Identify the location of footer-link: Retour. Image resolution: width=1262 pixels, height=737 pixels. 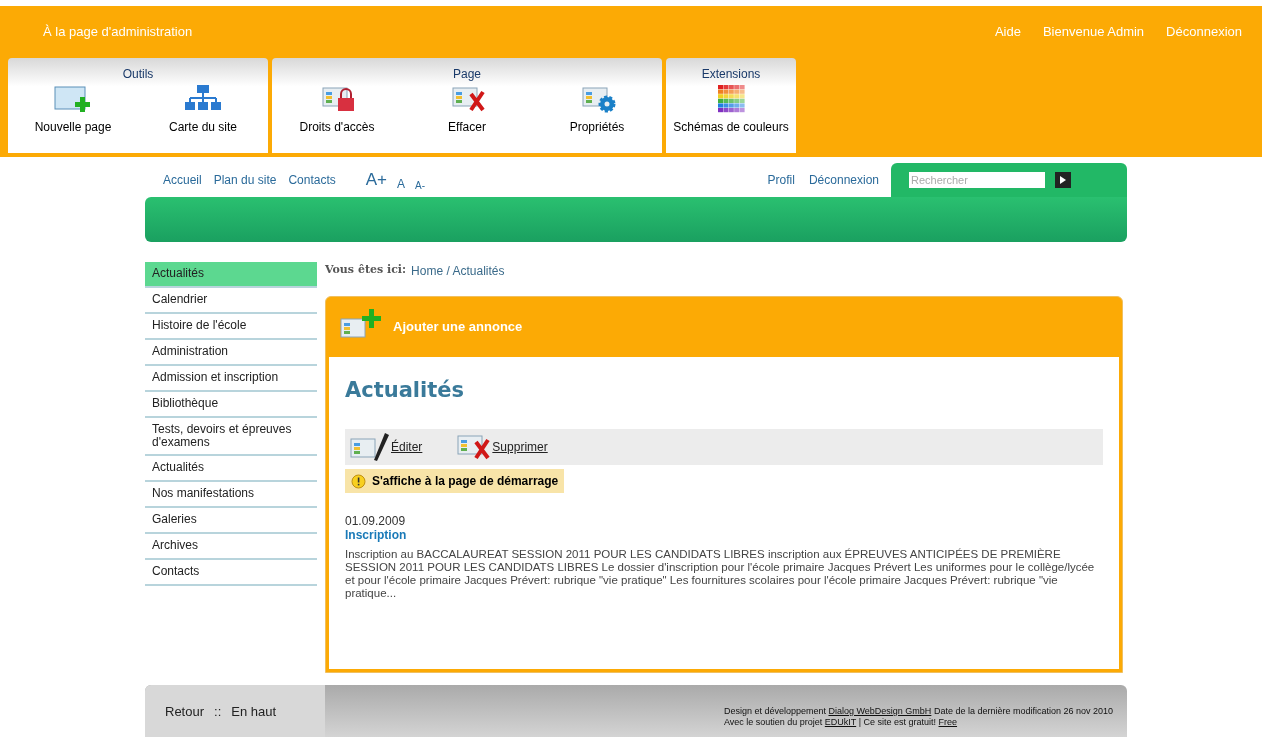
(185, 712).